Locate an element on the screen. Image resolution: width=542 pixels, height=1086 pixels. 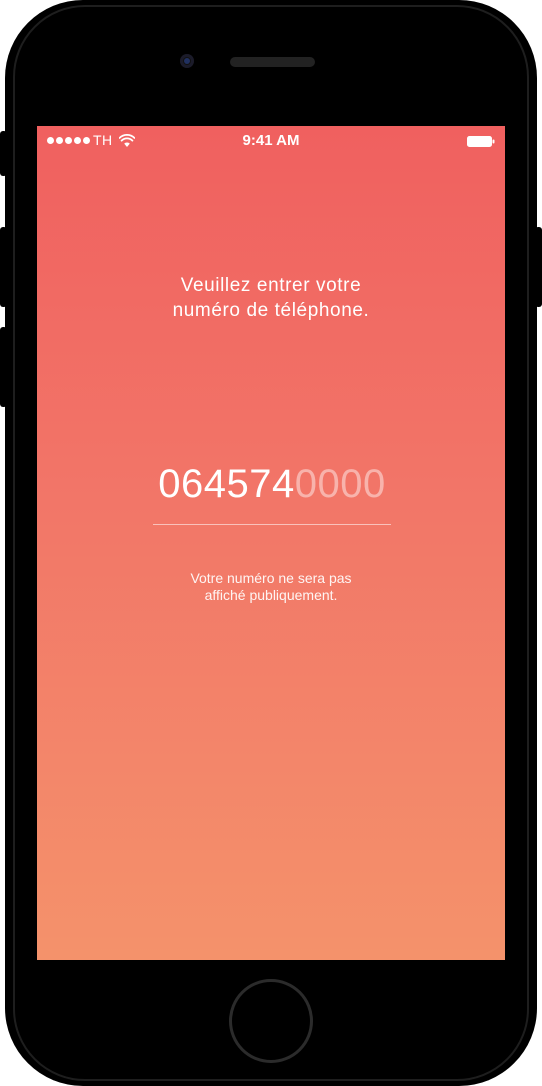
phone-number-input: 0645740000 is located at coordinates (272, 484).